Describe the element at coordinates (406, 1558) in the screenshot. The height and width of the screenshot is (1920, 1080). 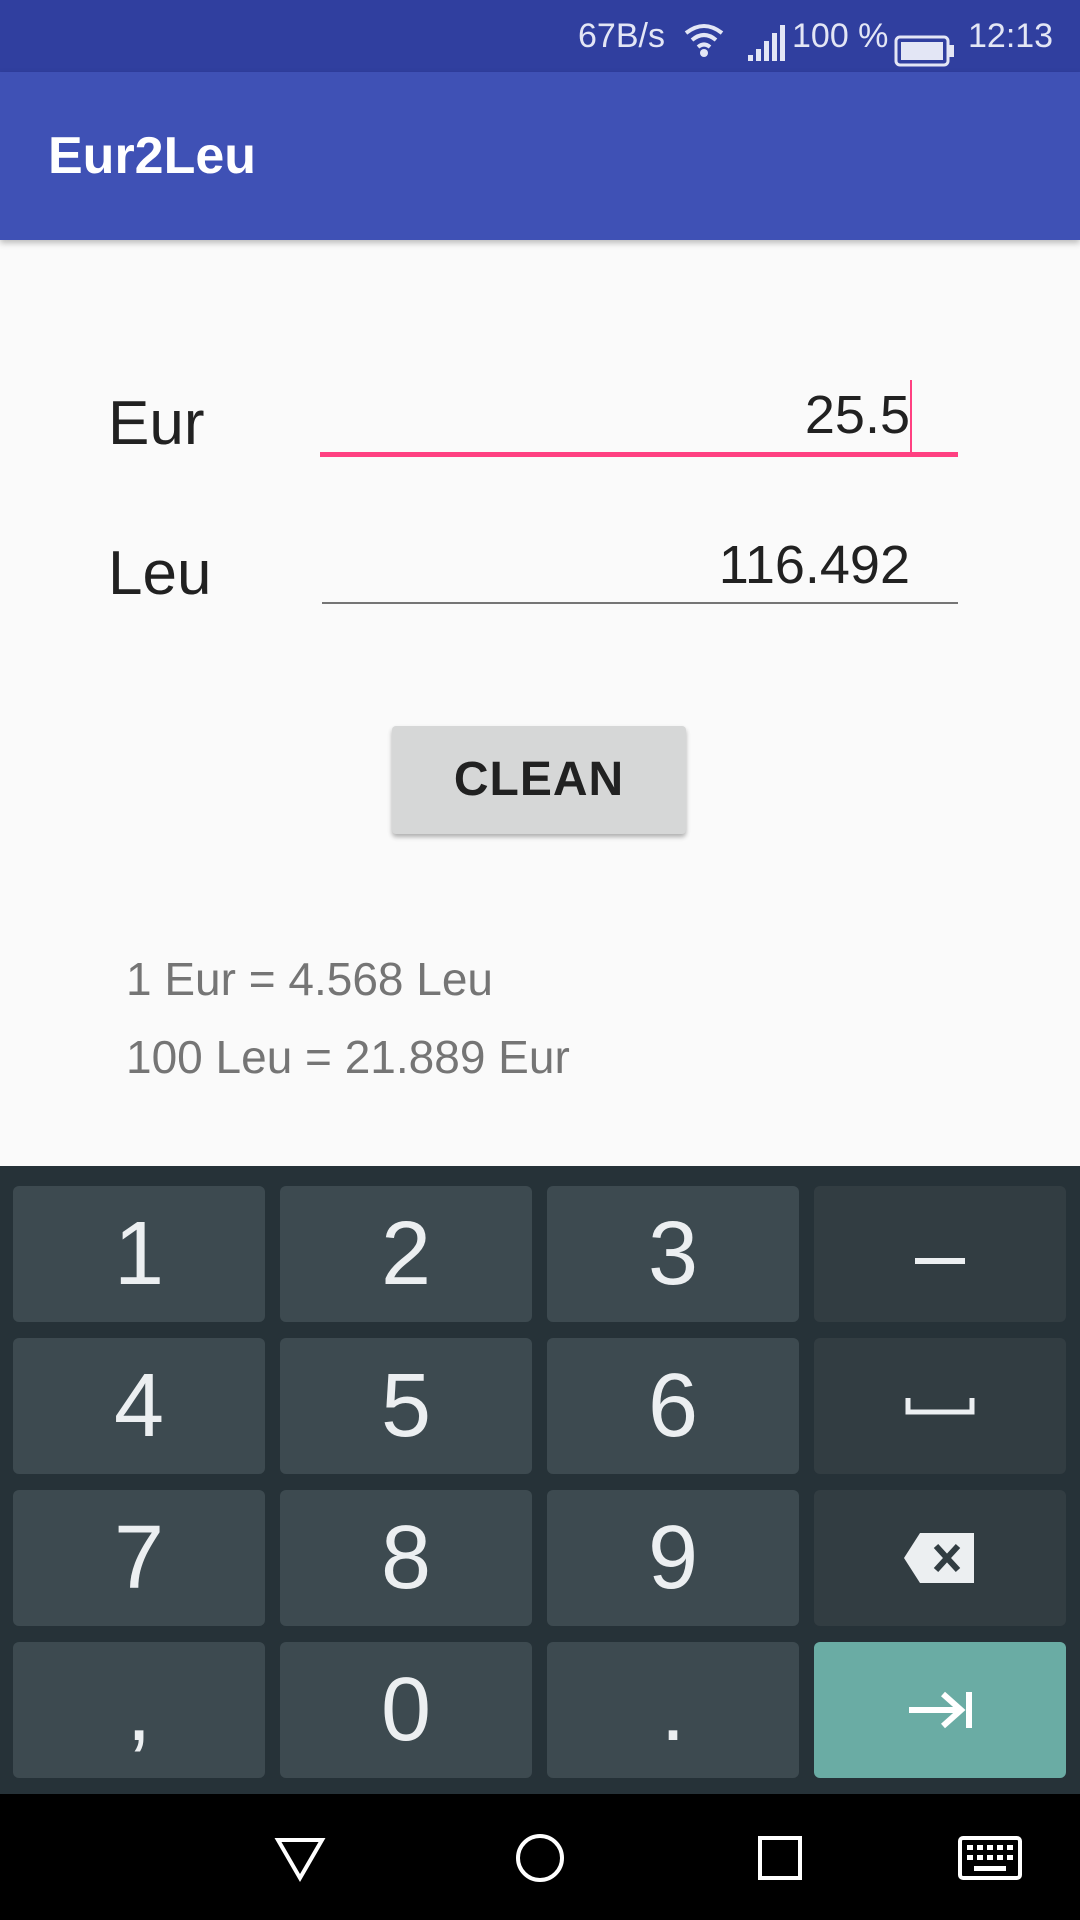
I see `key-8: 8` at that location.